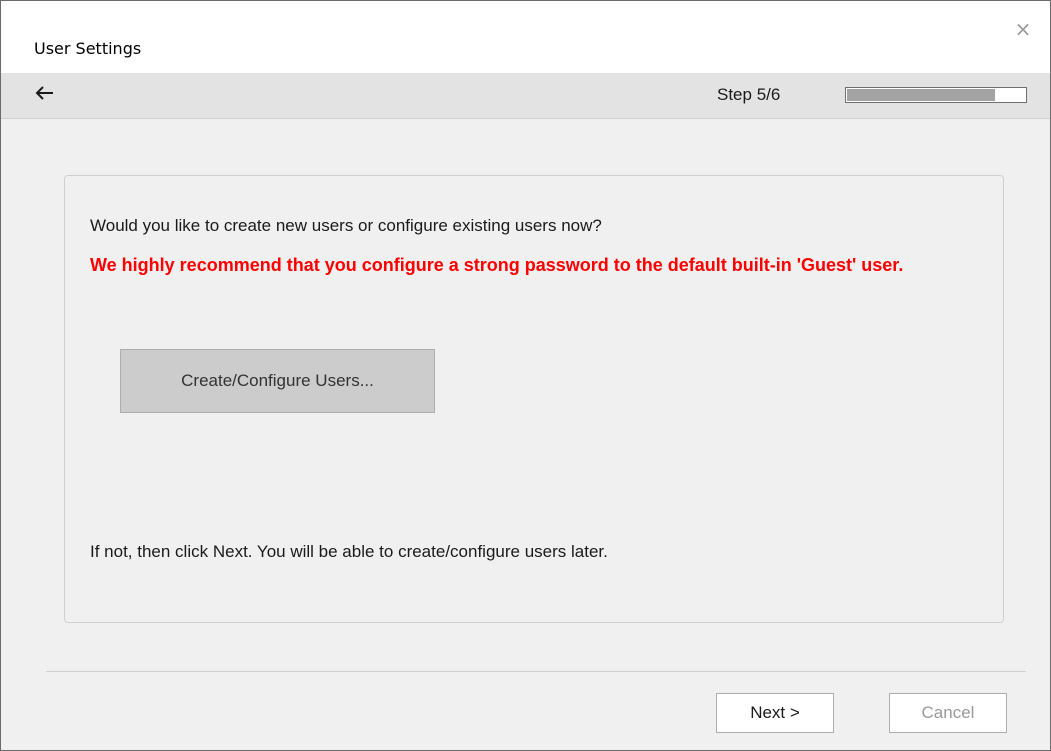  What do you see at coordinates (536, 671) in the screenshot?
I see `footer-divider` at bounding box center [536, 671].